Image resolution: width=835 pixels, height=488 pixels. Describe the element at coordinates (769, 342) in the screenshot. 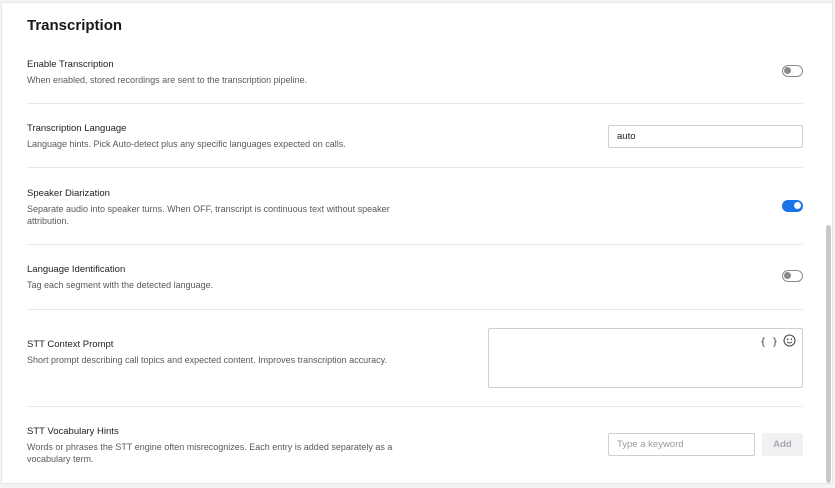

I see `braces-icon: { }` at that location.